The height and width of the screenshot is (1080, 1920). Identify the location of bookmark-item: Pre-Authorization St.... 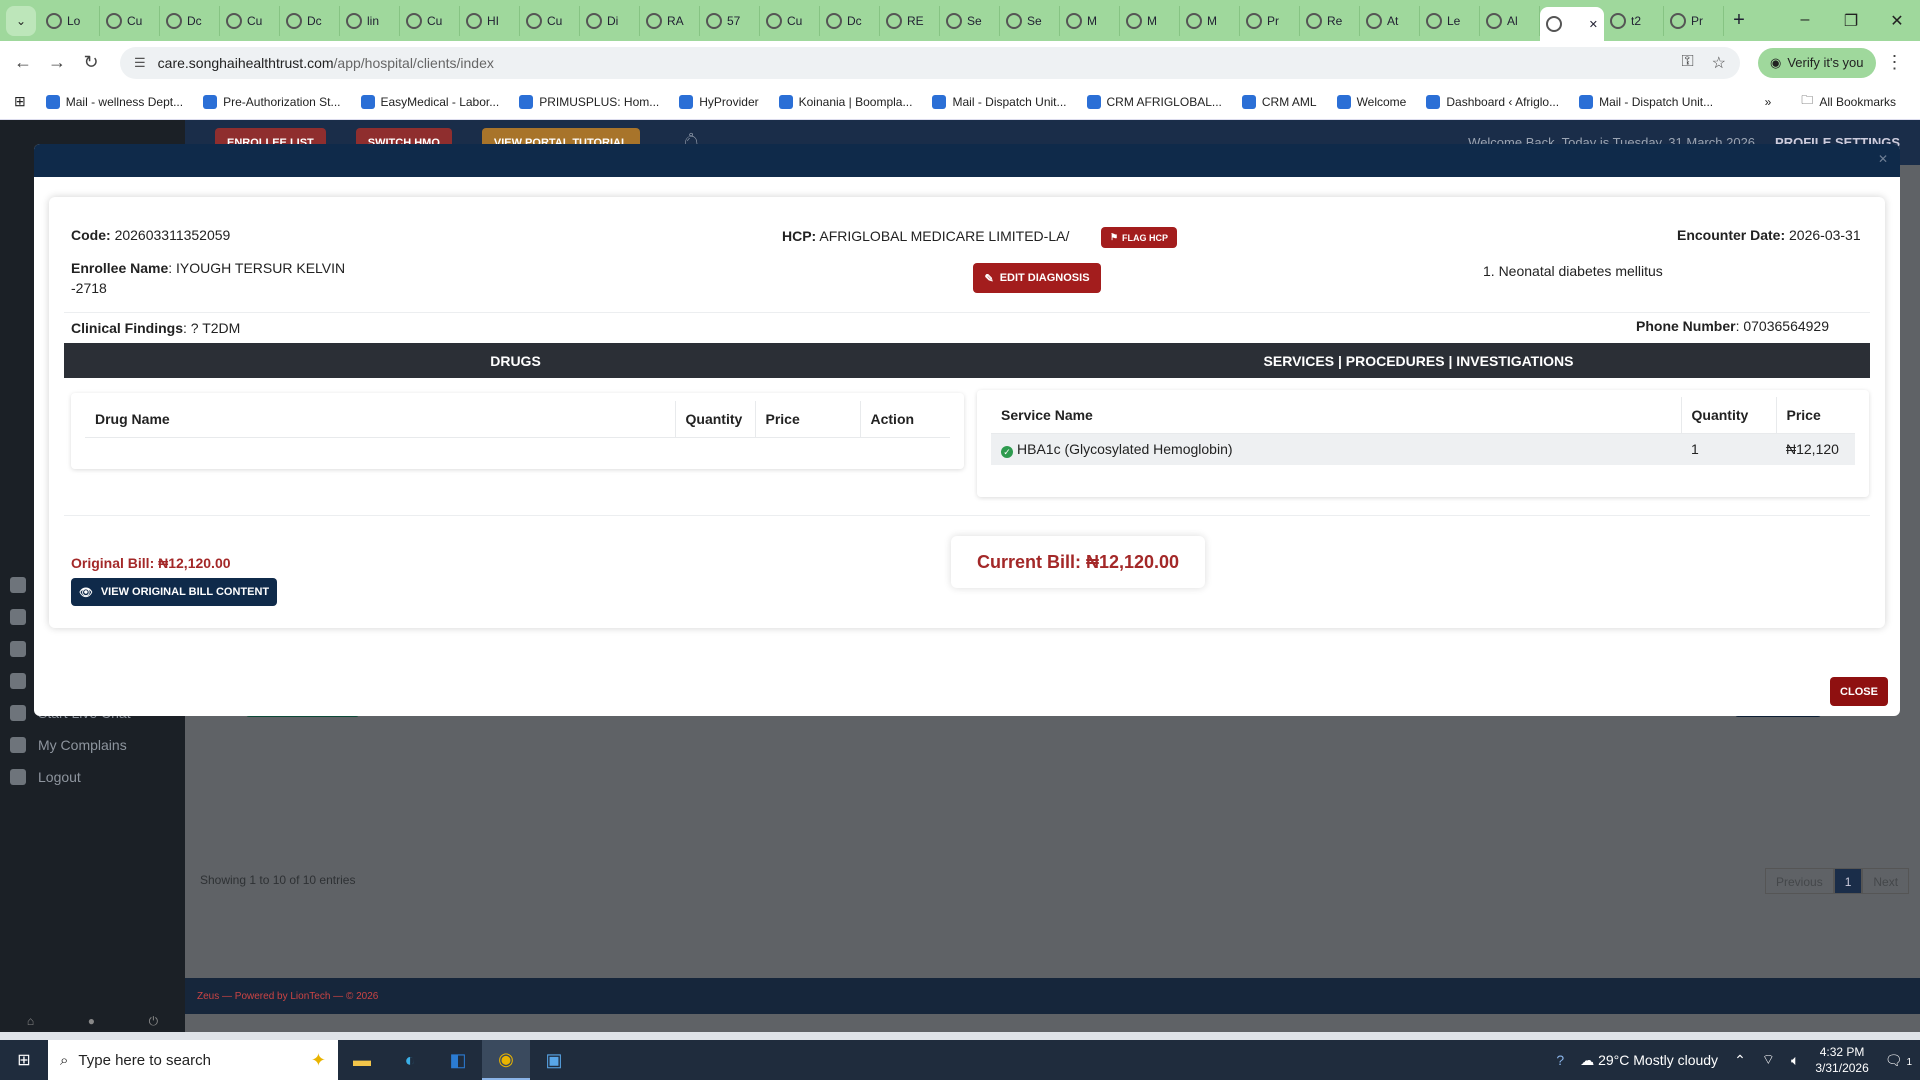
(271, 101).